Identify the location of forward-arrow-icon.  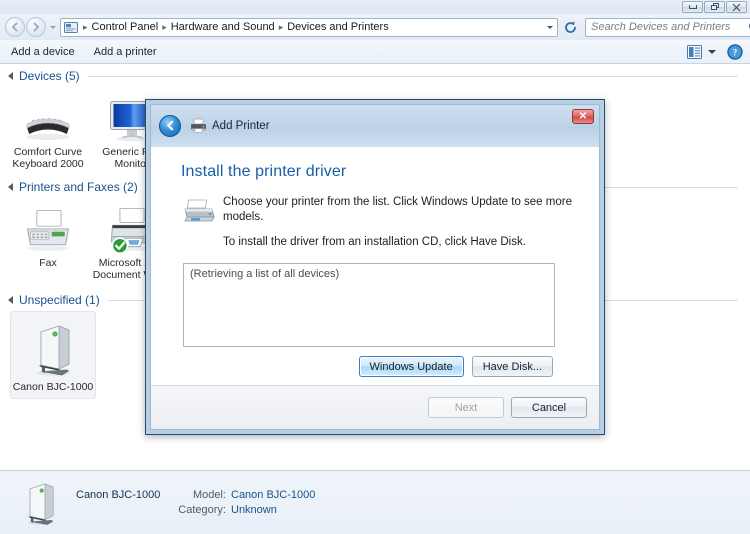
(36, 27).